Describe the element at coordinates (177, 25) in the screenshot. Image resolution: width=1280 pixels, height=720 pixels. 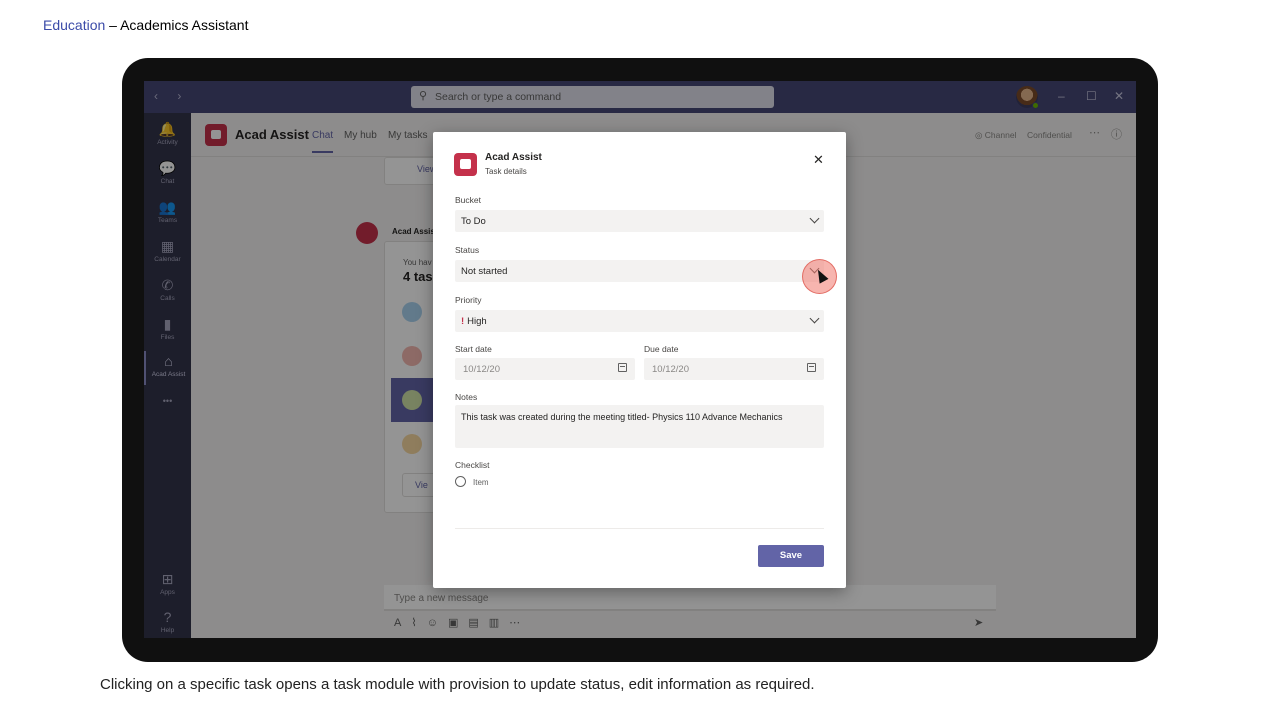
I see `slide-title-rest: – Academics Assistant` at that location.